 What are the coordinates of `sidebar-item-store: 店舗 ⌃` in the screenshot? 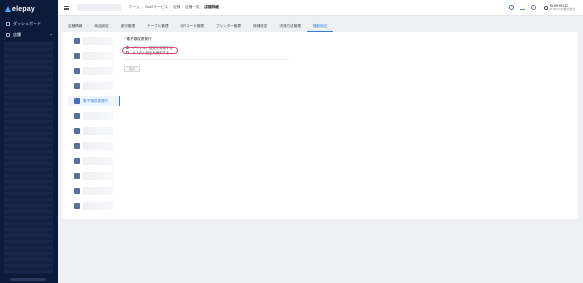 It's located at (29, 35).